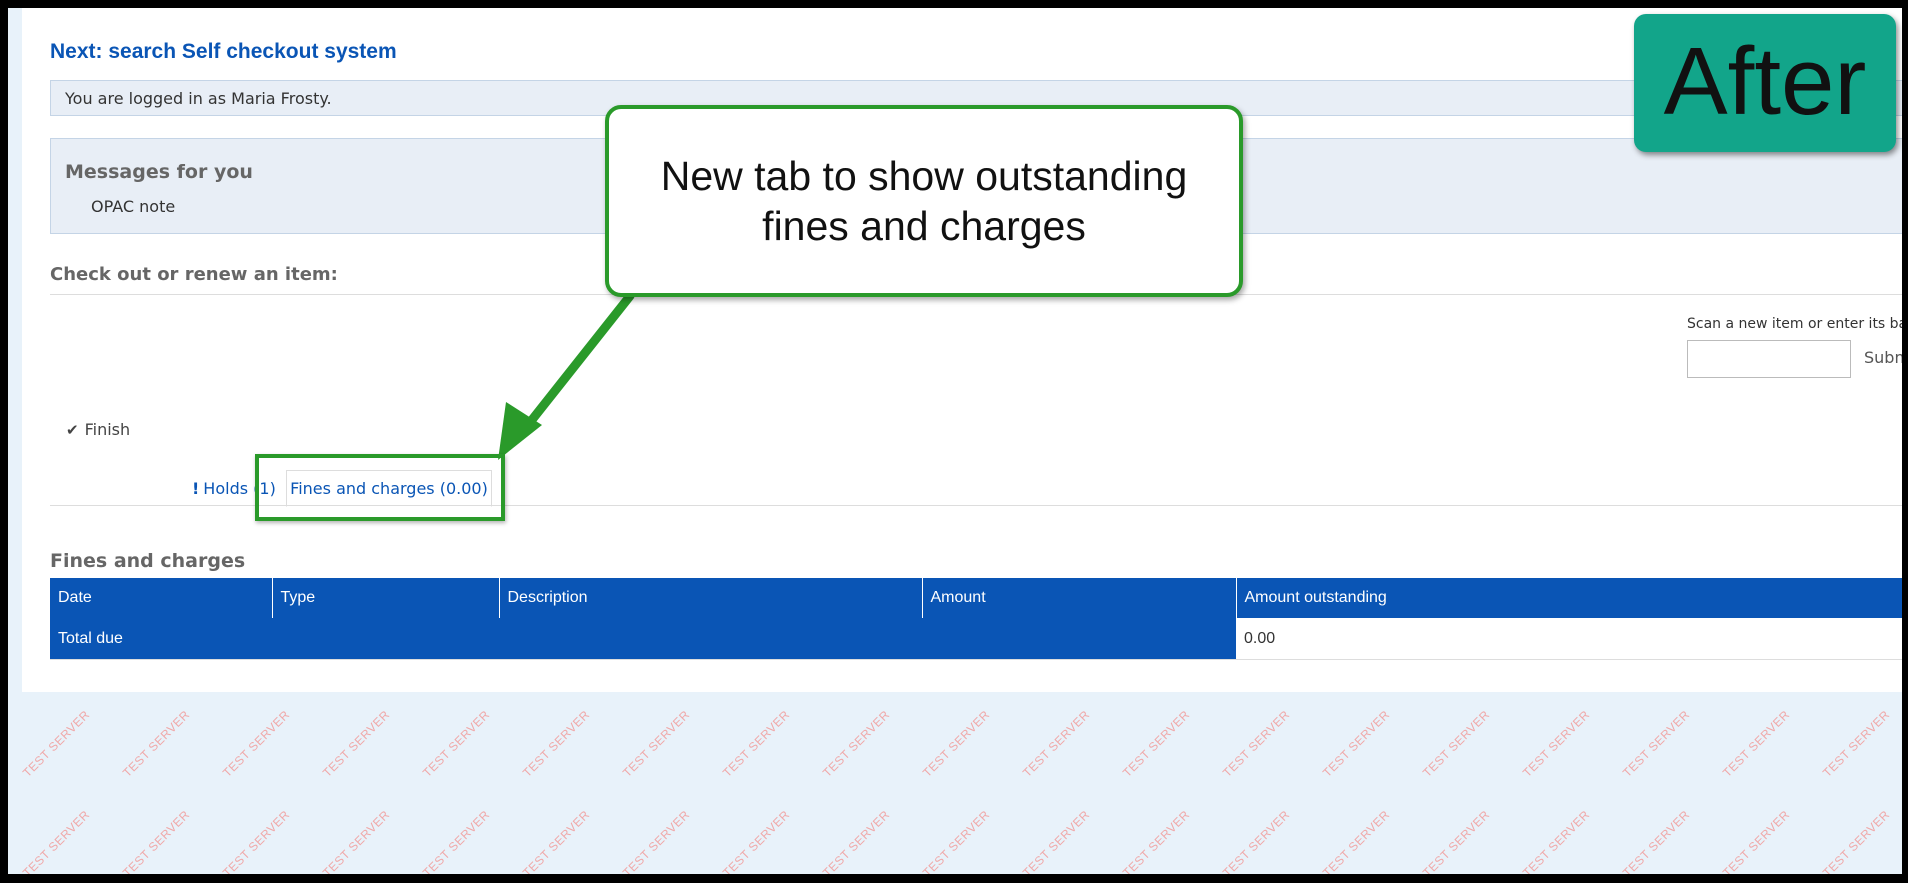 The width and height of the screenshot is (1908, 883). Describe the element at coordinates (386, 598) in the screenshot. I see `column-header-type: Type` at that location.